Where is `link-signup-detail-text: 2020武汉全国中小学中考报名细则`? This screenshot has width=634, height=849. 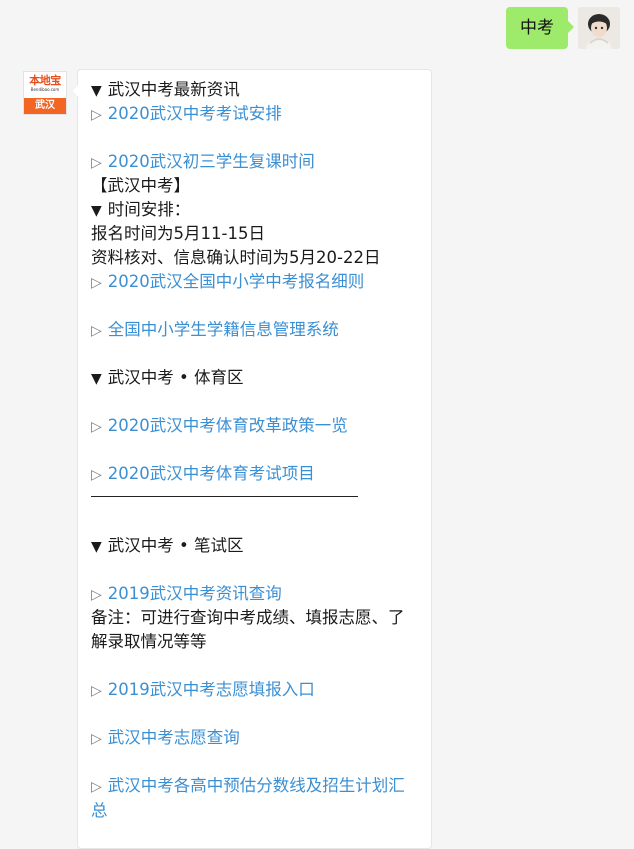 link-signup-detail-text: 2020武汉全国中小学中考报名细则 is located at coordinates (236, 281).